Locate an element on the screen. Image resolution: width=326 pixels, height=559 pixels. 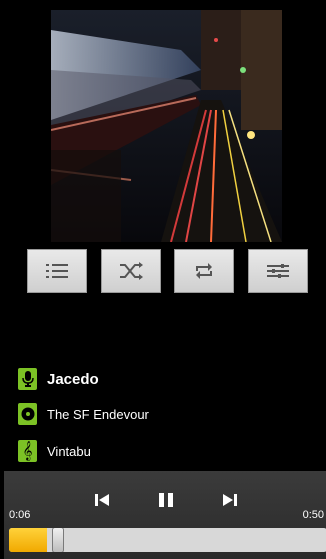
artist-row: Jacedo is located at coordinates (58, 379).